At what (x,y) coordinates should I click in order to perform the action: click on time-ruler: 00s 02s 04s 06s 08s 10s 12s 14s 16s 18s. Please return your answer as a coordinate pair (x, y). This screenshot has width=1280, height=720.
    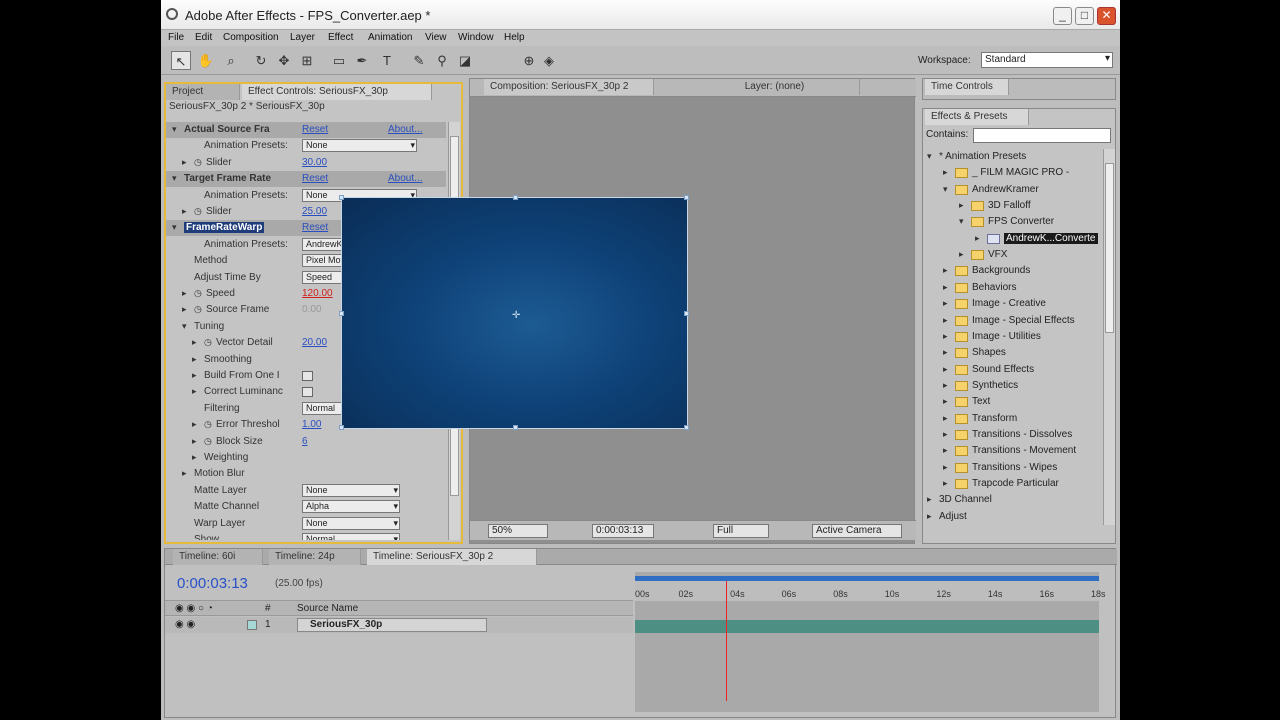
    Looking at the image, I should click on (870, 591).